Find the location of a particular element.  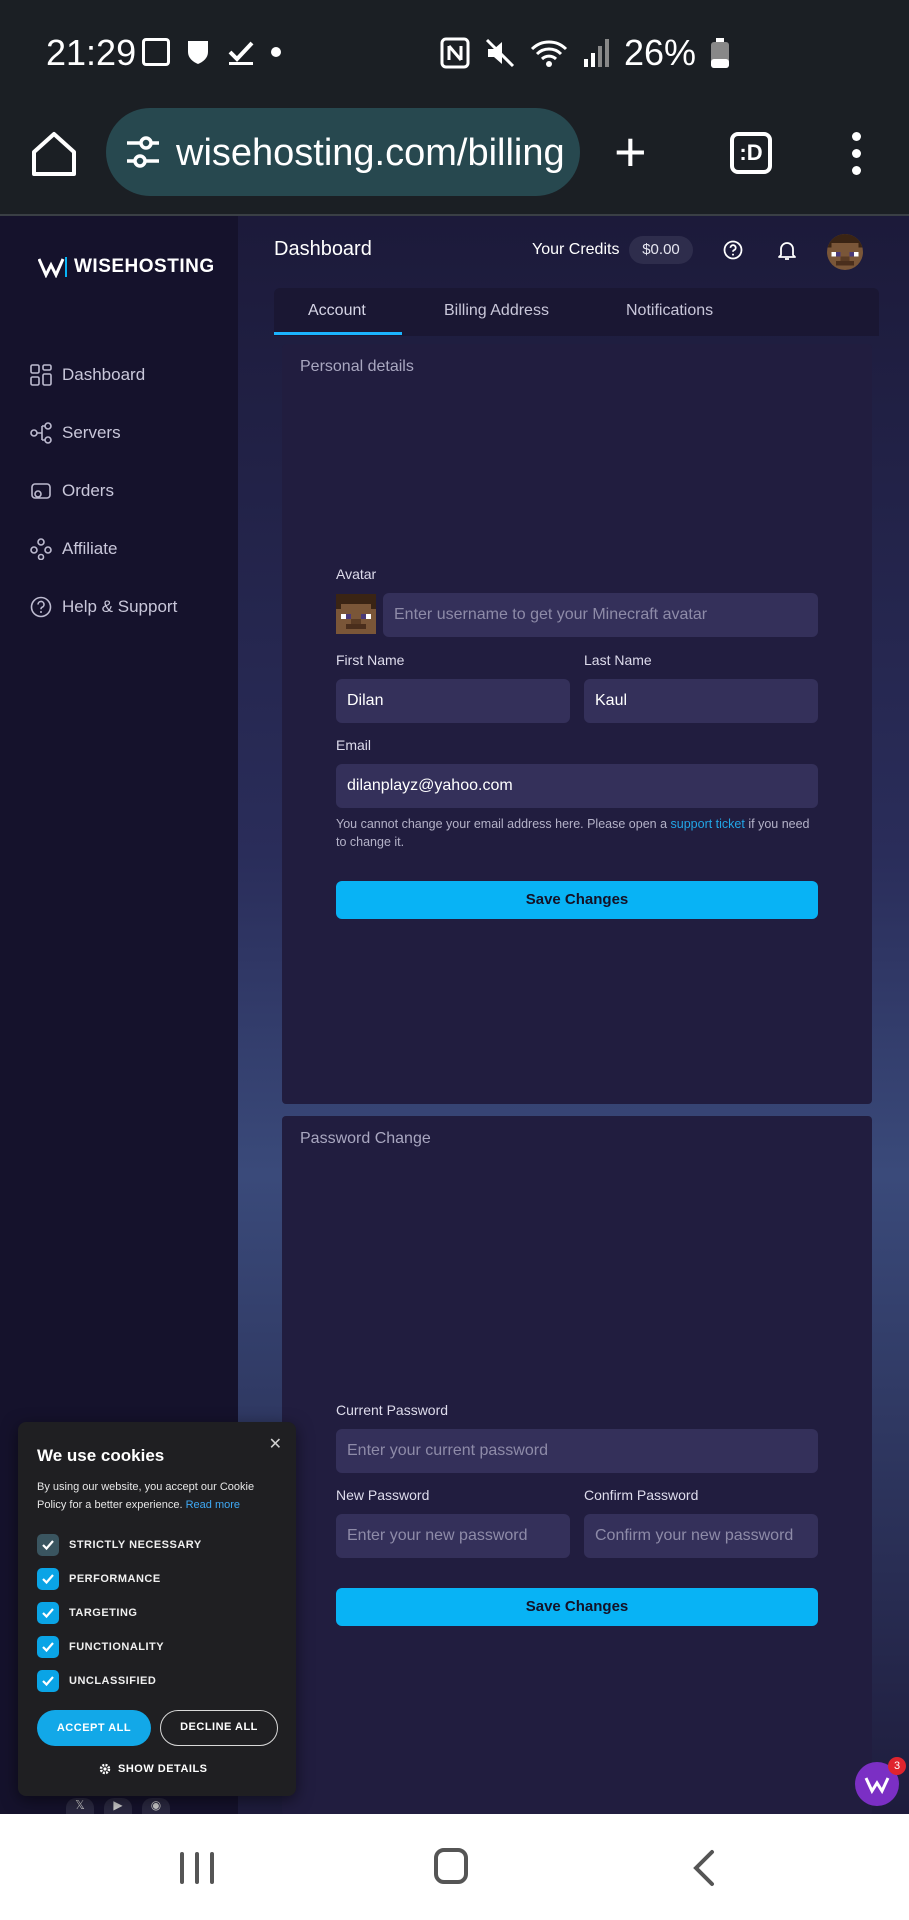

home-button is located at coordinates (451, 1866).